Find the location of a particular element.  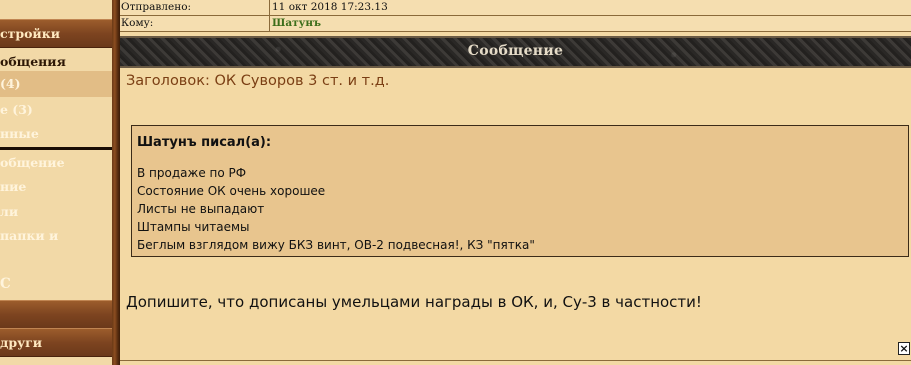

sidebar-item-friends: други is located at coordinates (56, 342).